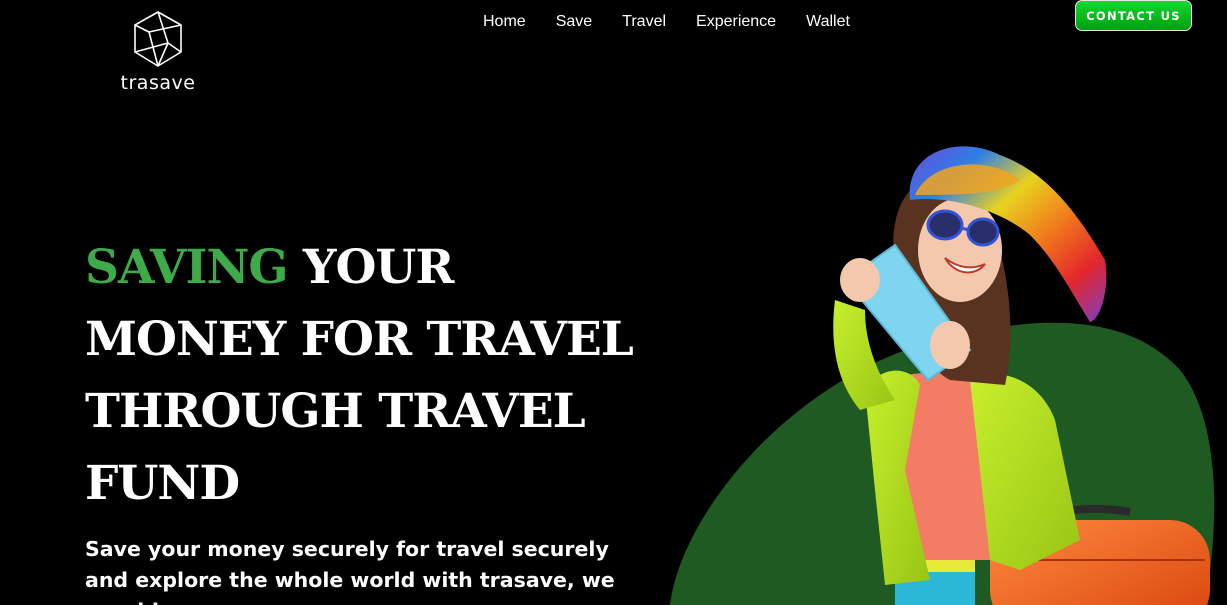  I want to click on nav-item-experience: Experience, so click(736, 22).